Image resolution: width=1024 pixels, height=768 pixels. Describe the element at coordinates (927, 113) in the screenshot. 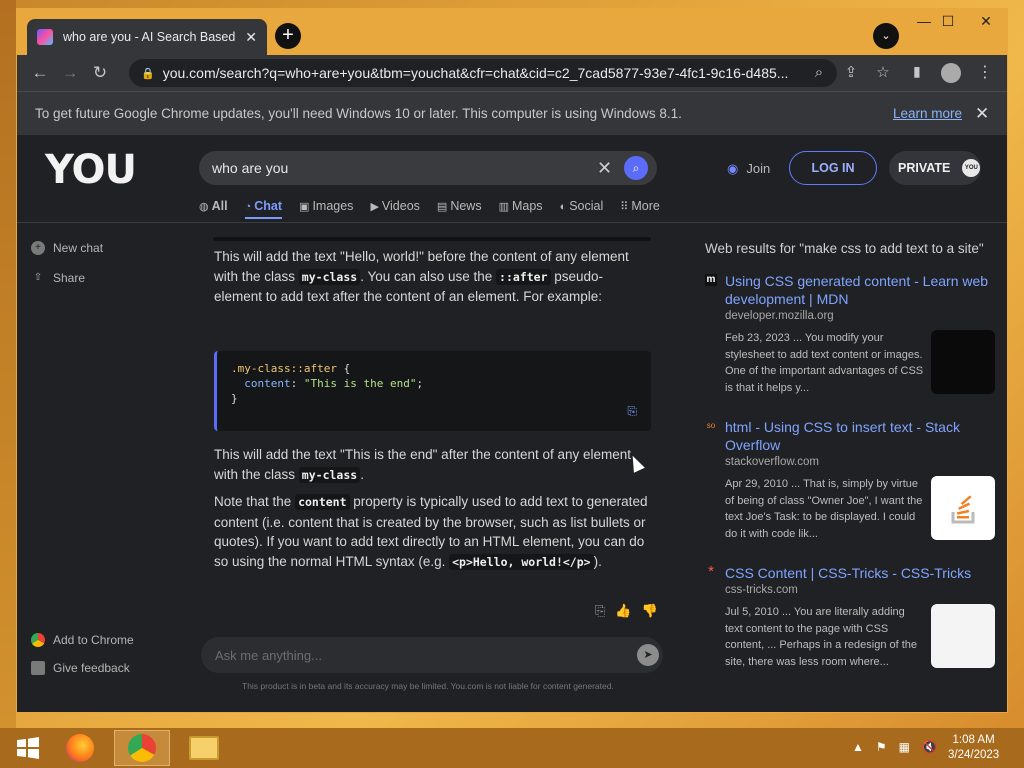

I see `learn-more-link: Learn more` at that location.